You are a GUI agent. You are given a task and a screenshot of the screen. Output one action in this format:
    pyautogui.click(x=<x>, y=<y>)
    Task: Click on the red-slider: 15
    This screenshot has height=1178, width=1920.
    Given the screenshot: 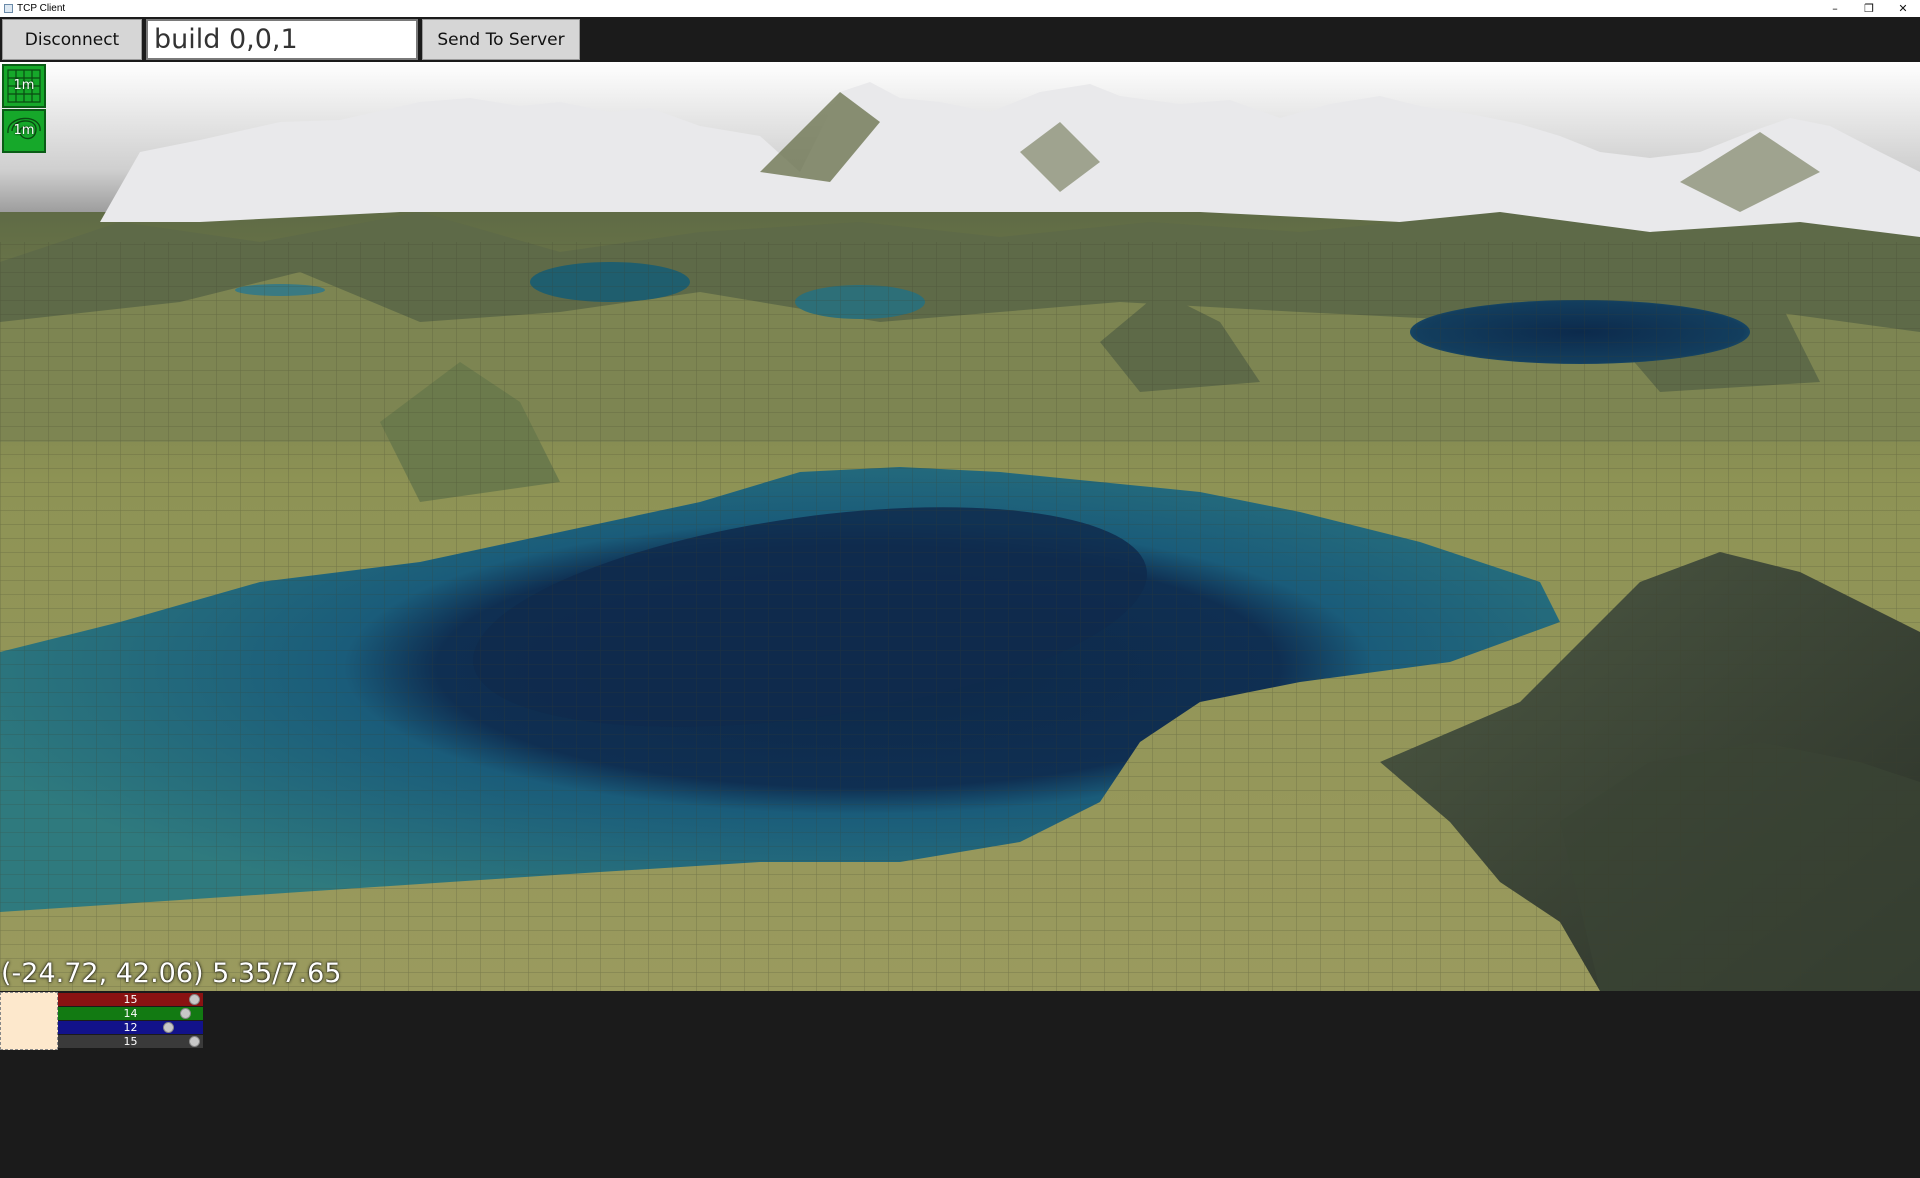 What is the action you would take?
    pyautogui.click(x=130, y=999)
    